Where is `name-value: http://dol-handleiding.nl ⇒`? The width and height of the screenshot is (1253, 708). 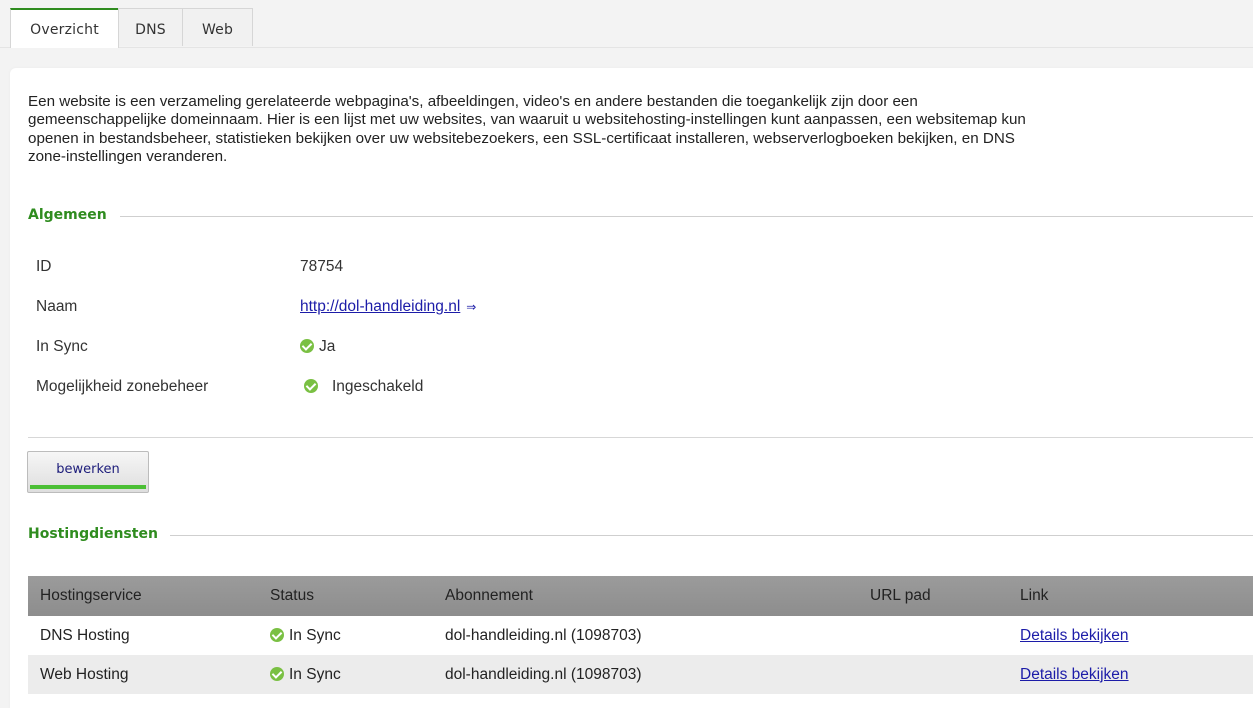
name-value: http://dol-handleiding.nl ⇒ is located at coordinates (388, 307).